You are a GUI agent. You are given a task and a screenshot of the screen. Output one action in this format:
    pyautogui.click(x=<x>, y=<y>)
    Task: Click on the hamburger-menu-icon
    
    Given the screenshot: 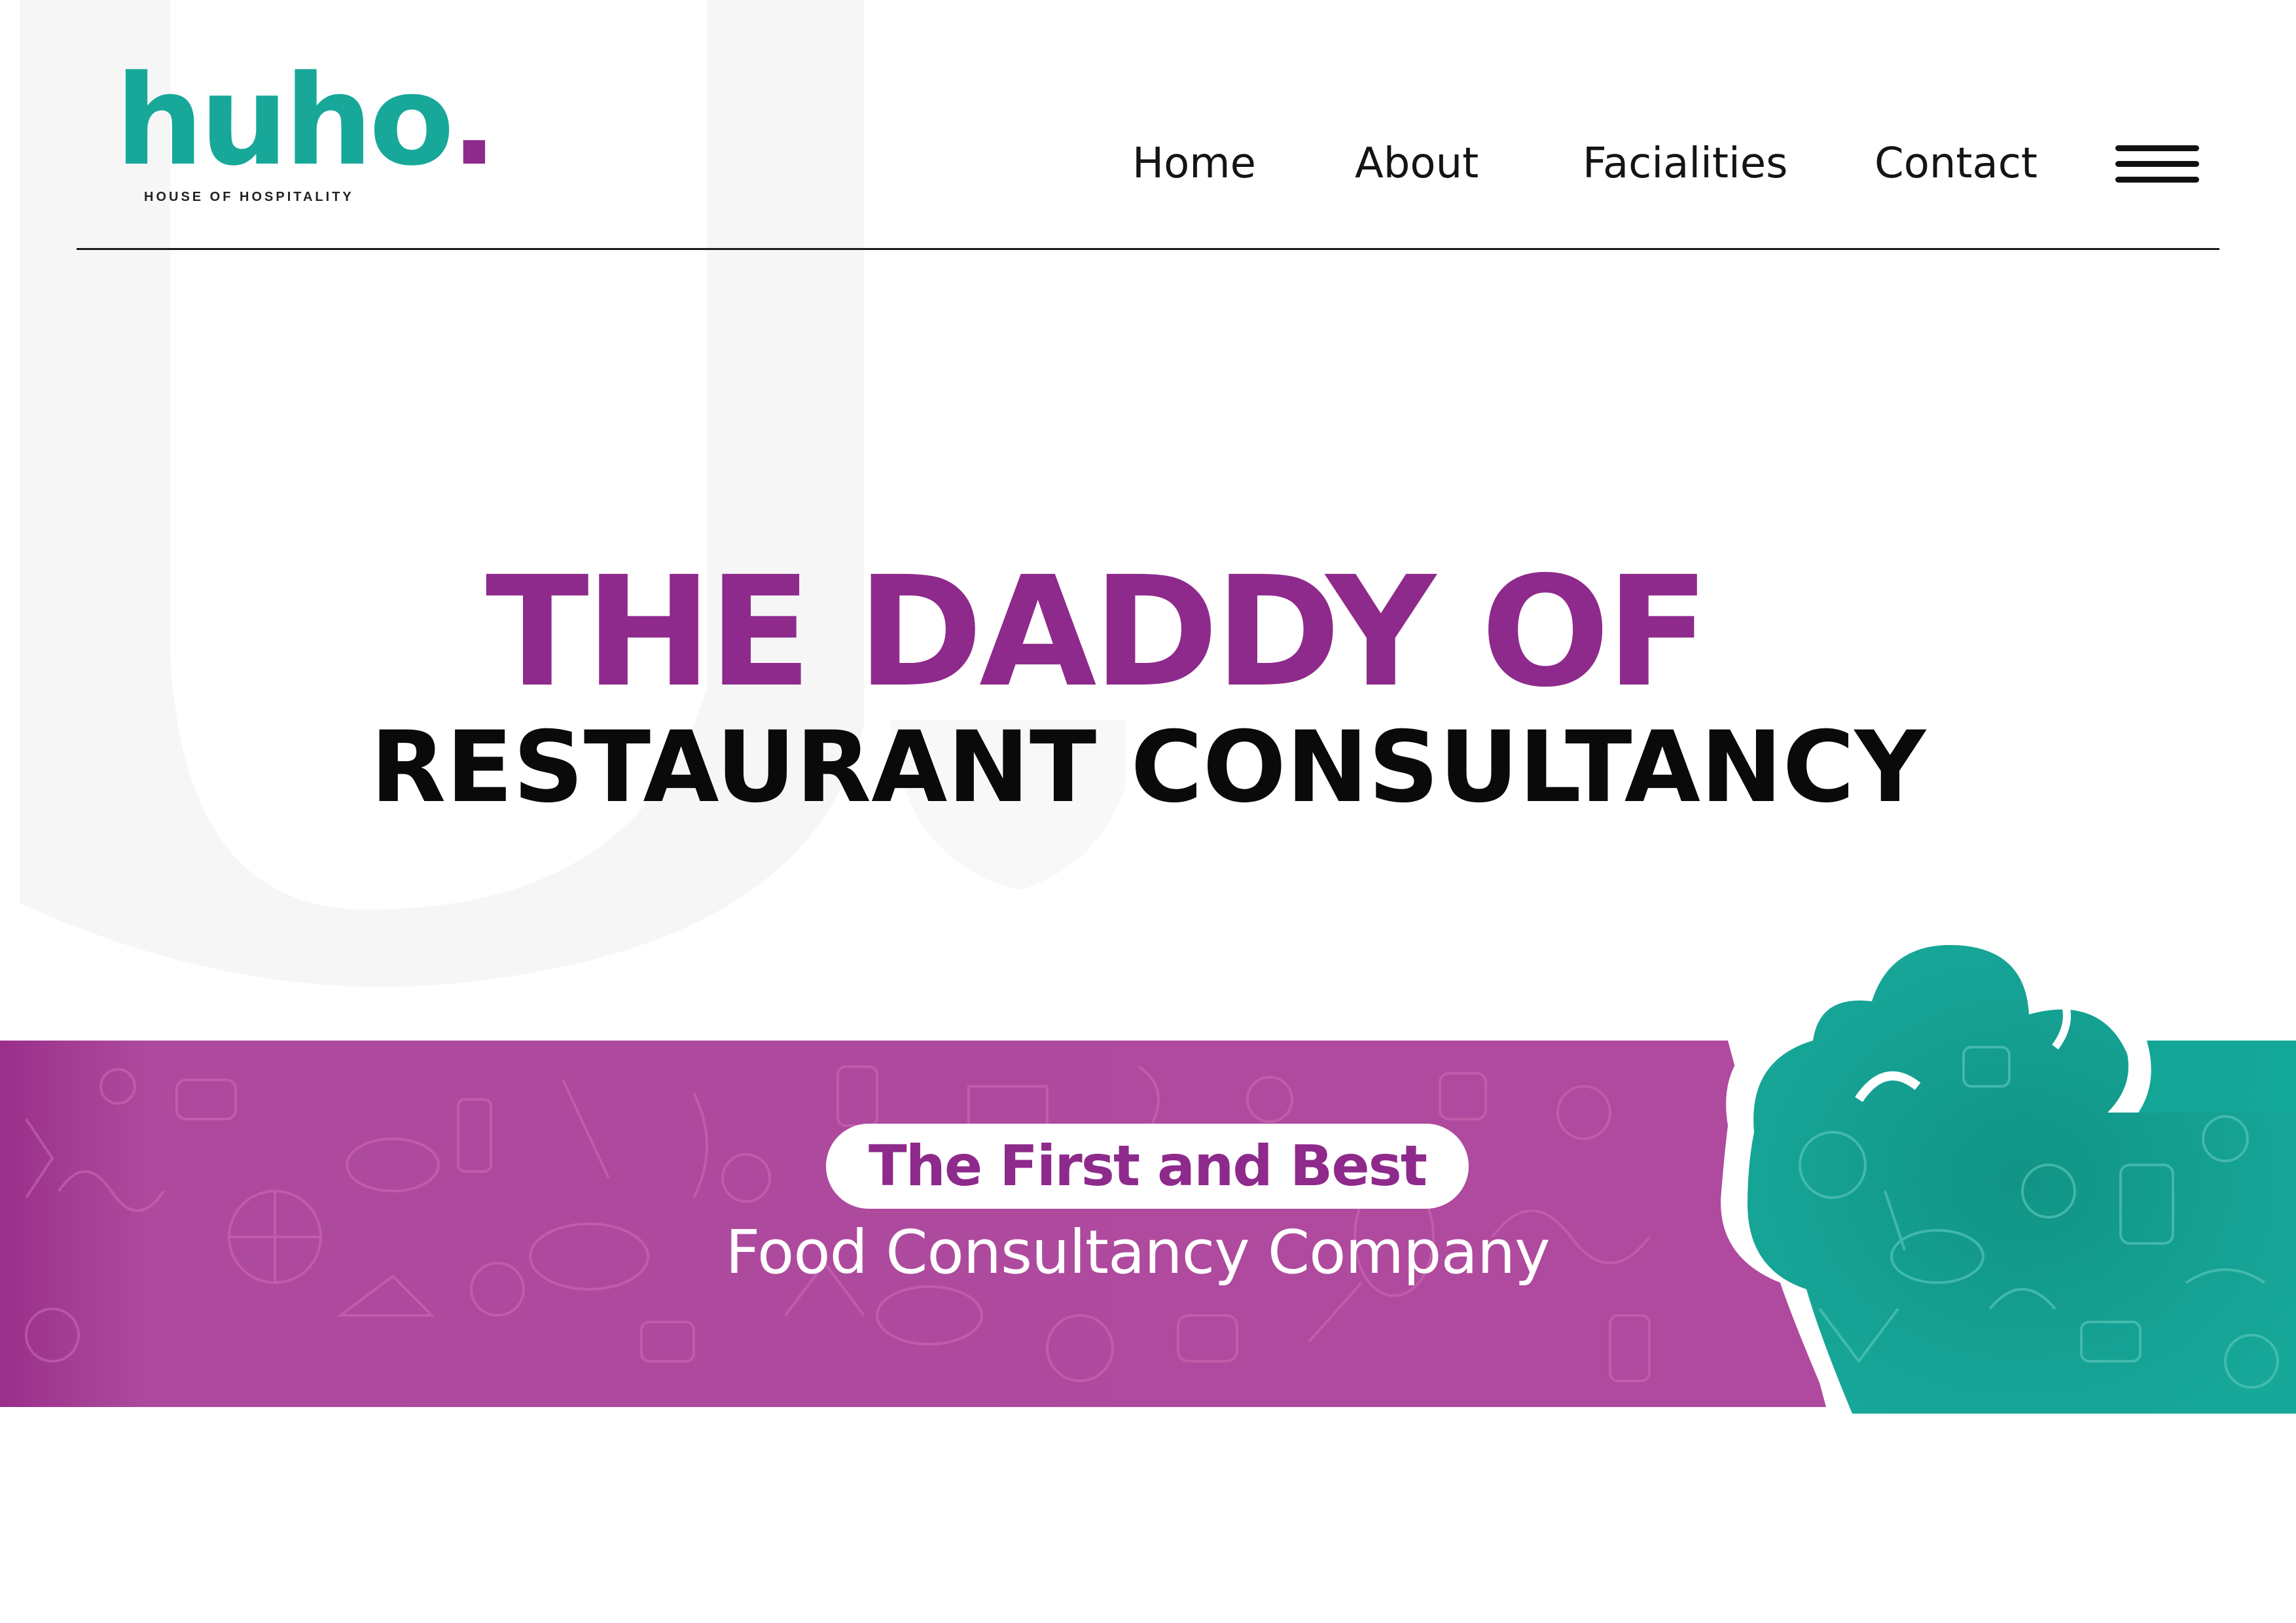 What is the action you would take?
    pyautogui.click(x=2157, y=165)
    